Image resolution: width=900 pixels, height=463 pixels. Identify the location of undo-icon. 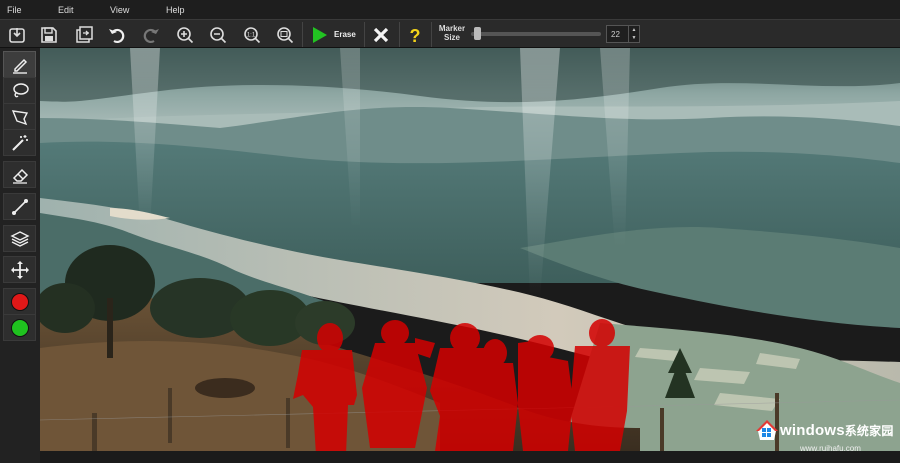
(117, 35).